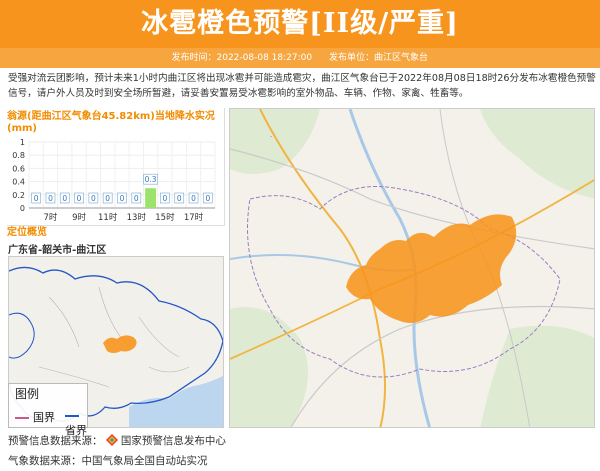 The image size is (600, 471). What do you see at coordinates (111, 440) in the screenshot?
I see `warning-center-logo-icon` at bounding box center [111, 440].